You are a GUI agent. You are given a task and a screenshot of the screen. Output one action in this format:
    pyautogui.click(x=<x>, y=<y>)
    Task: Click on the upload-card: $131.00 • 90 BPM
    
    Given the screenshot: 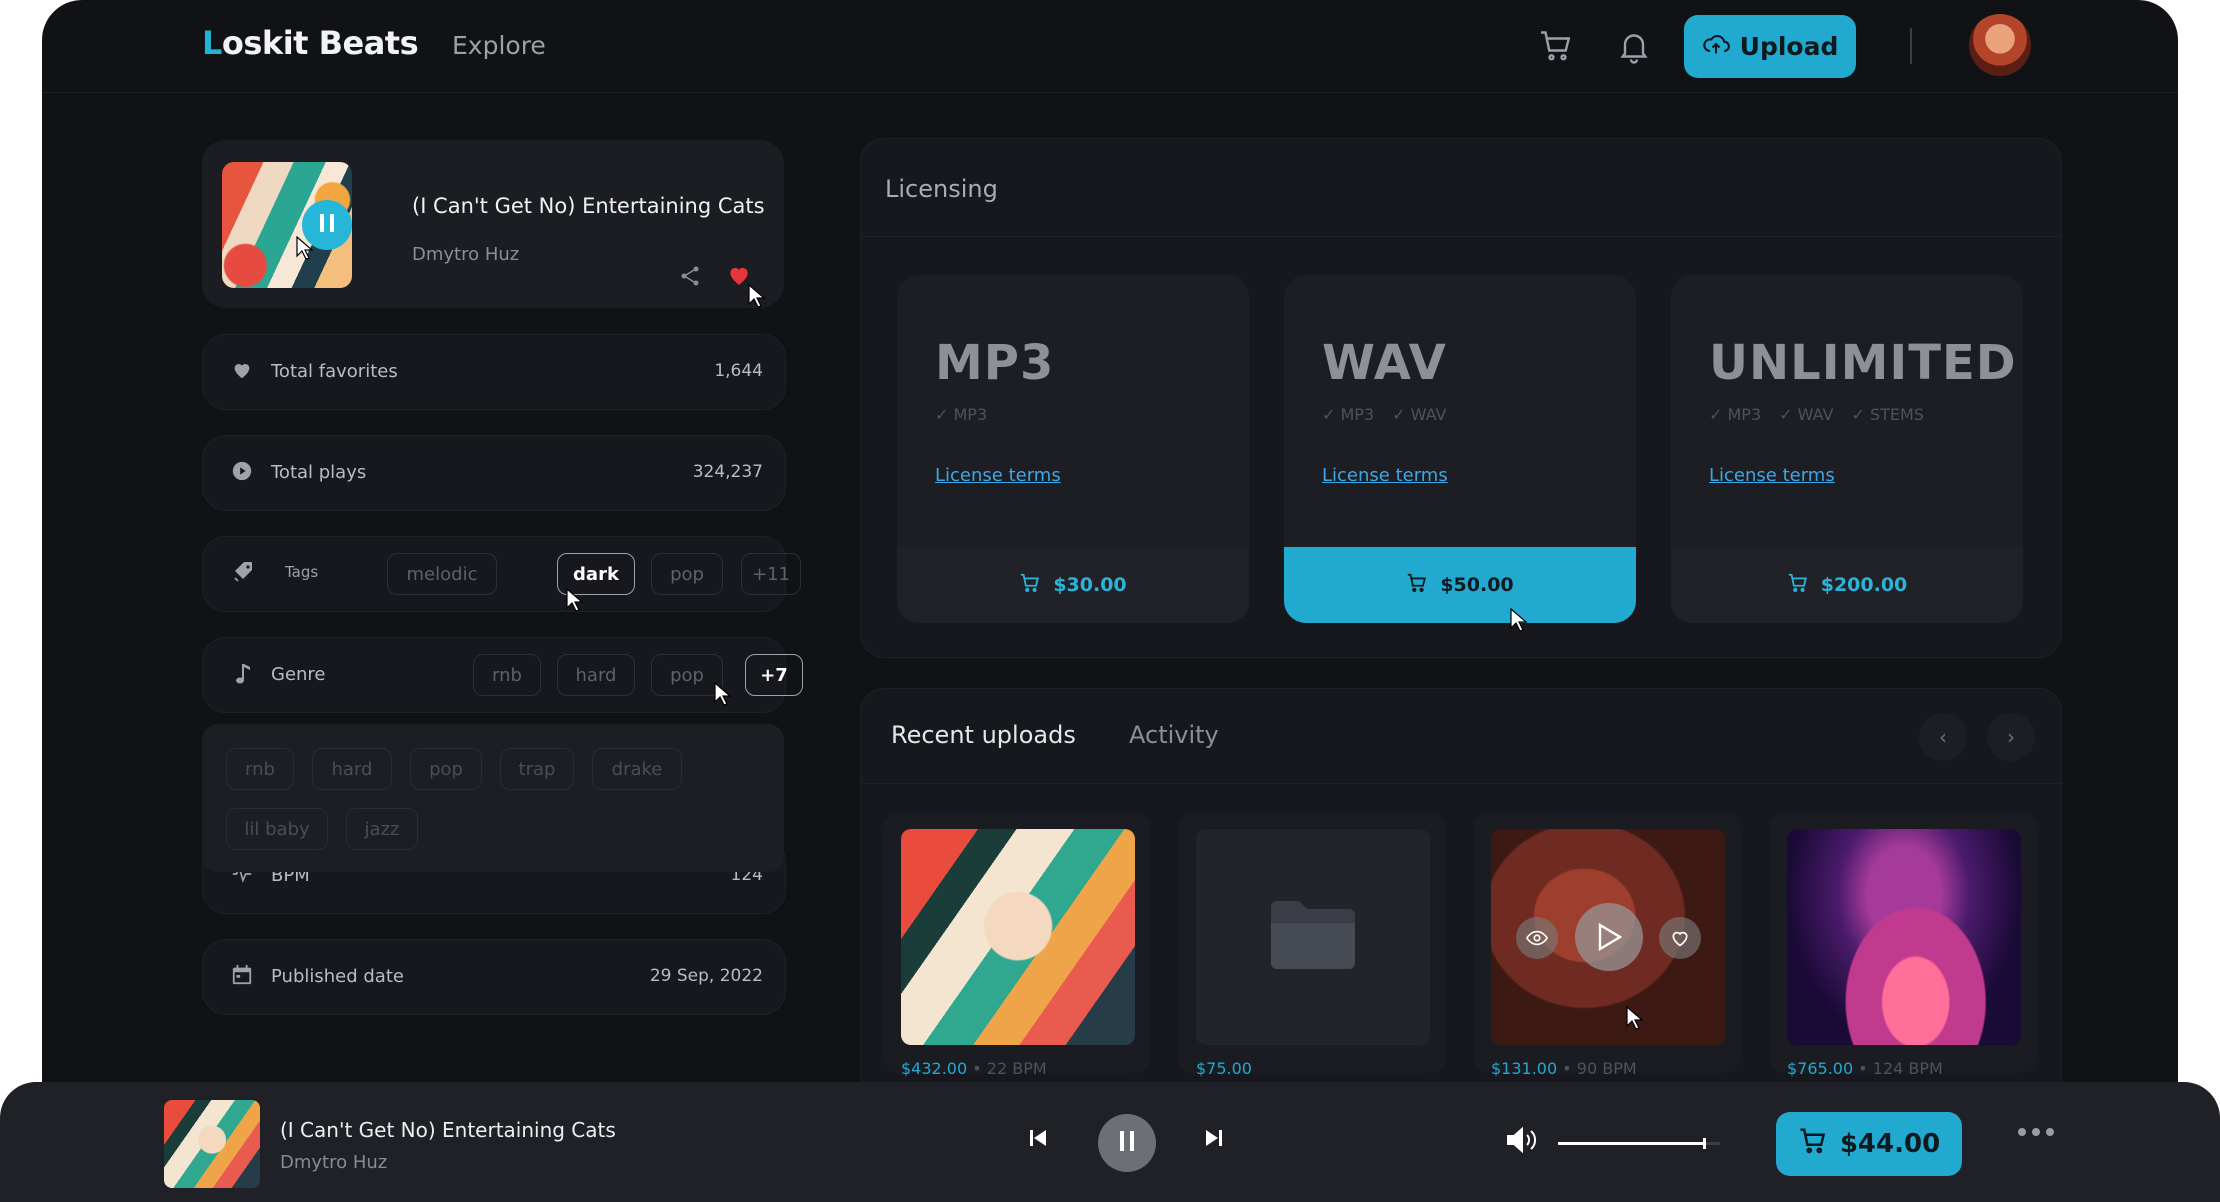 What is the action you would take?
    pyautogui.click(x=1607, y=945)
    